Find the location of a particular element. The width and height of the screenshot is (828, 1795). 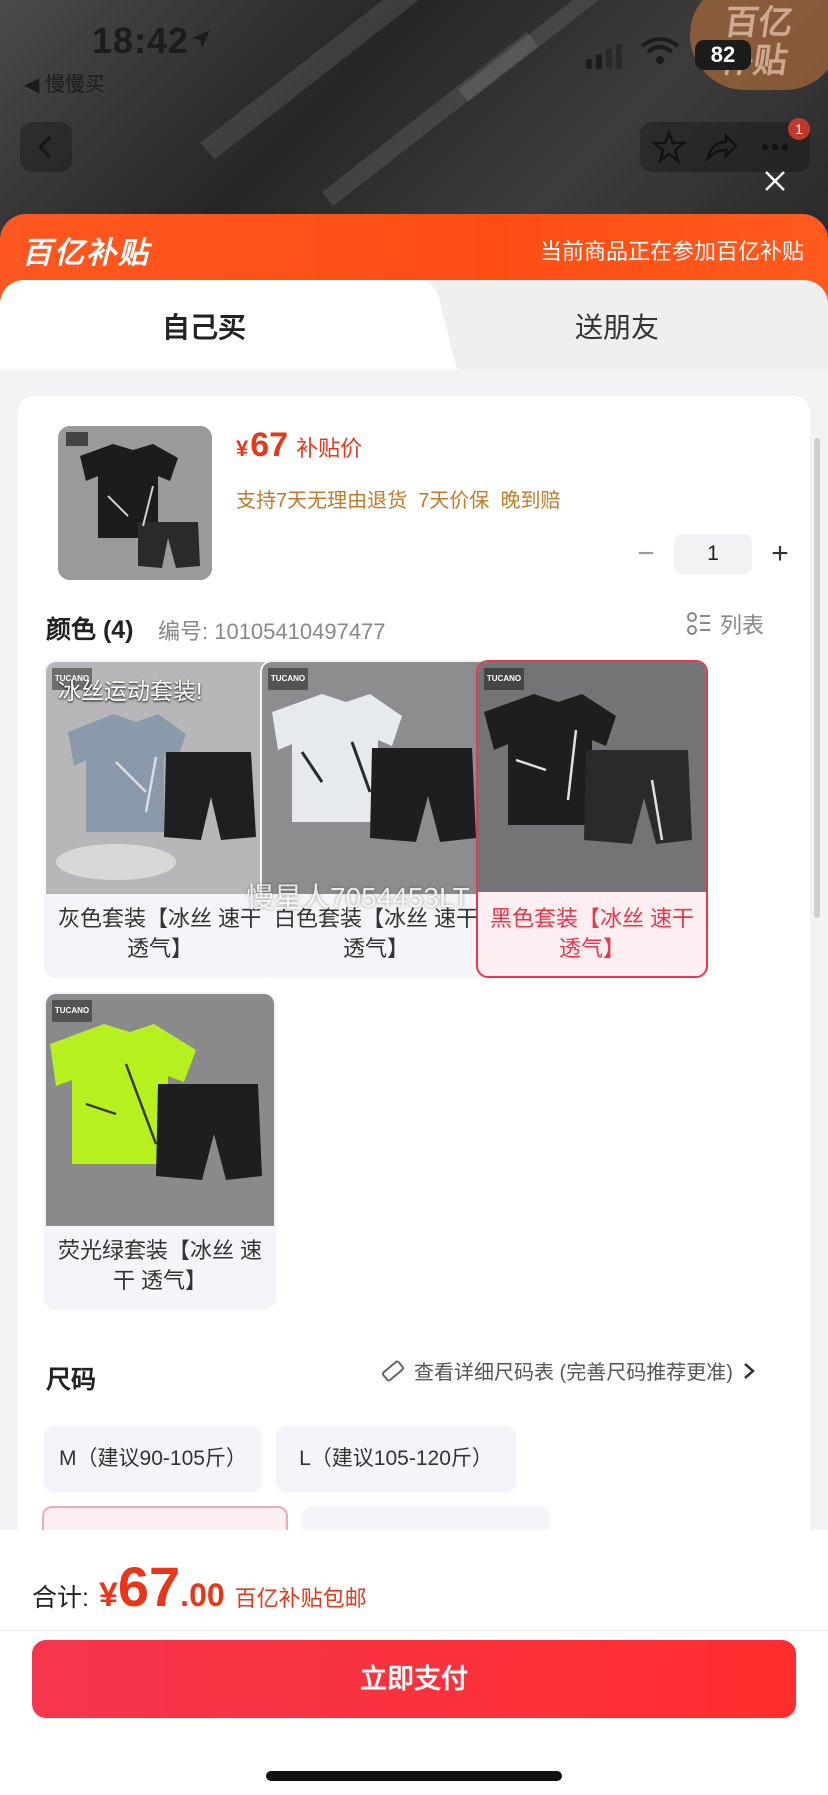

location-arrow-icon is located at coordinates (201, 39).